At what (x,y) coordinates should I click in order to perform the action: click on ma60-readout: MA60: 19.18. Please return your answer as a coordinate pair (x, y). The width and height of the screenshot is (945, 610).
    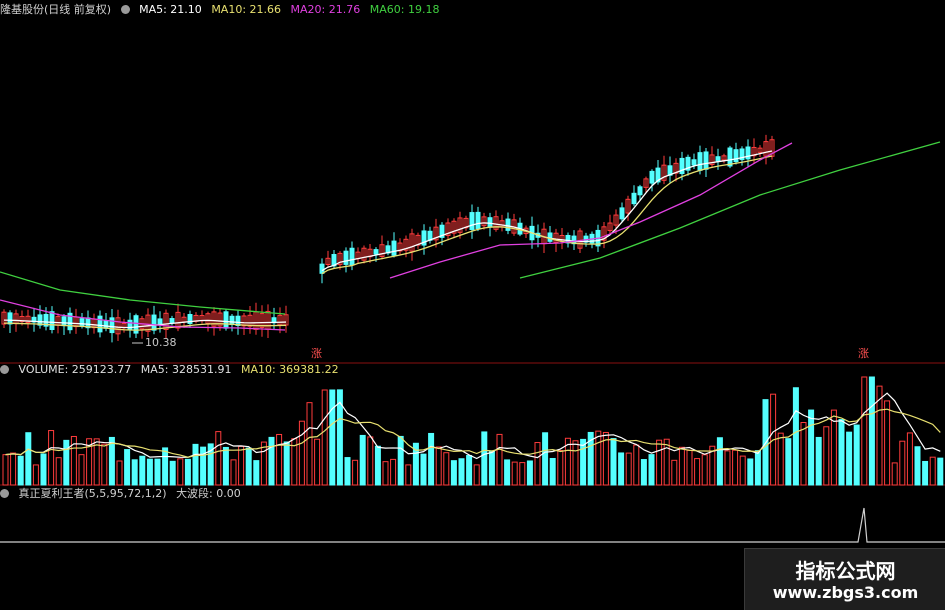
    Looking at the image, I should click on (404, 9).